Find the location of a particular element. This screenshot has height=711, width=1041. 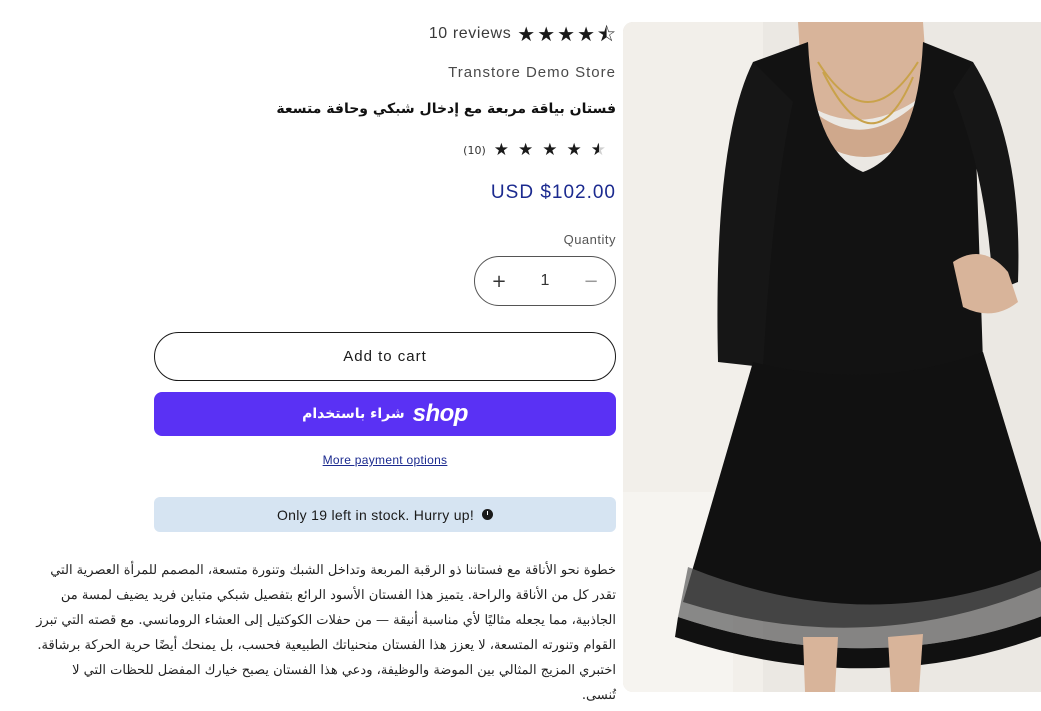

review-summary: 10 reviews ★ ★ ★ ★ ⯪ is located at coordinates (522, 34).